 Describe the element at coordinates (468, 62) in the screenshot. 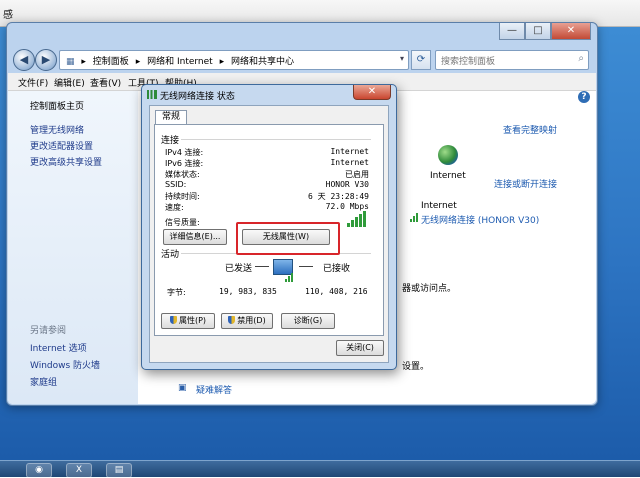

I see `search-placeholder: 搜索控制面板` at that location.